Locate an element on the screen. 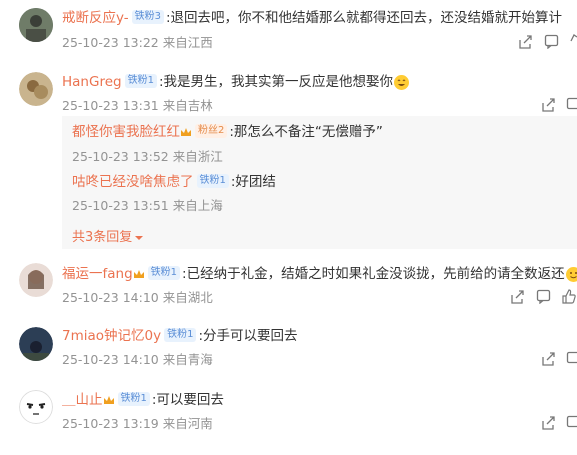 This screenshot has height=455, width=577. location: 来自青海 is located at coordinates (187, 359).